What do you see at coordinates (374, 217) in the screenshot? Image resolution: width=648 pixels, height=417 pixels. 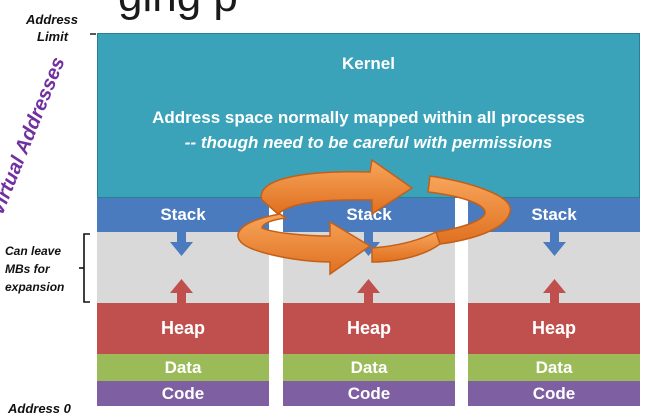 I see `context-switch-circular-arrow-icon` at bounding box center [374, 217].